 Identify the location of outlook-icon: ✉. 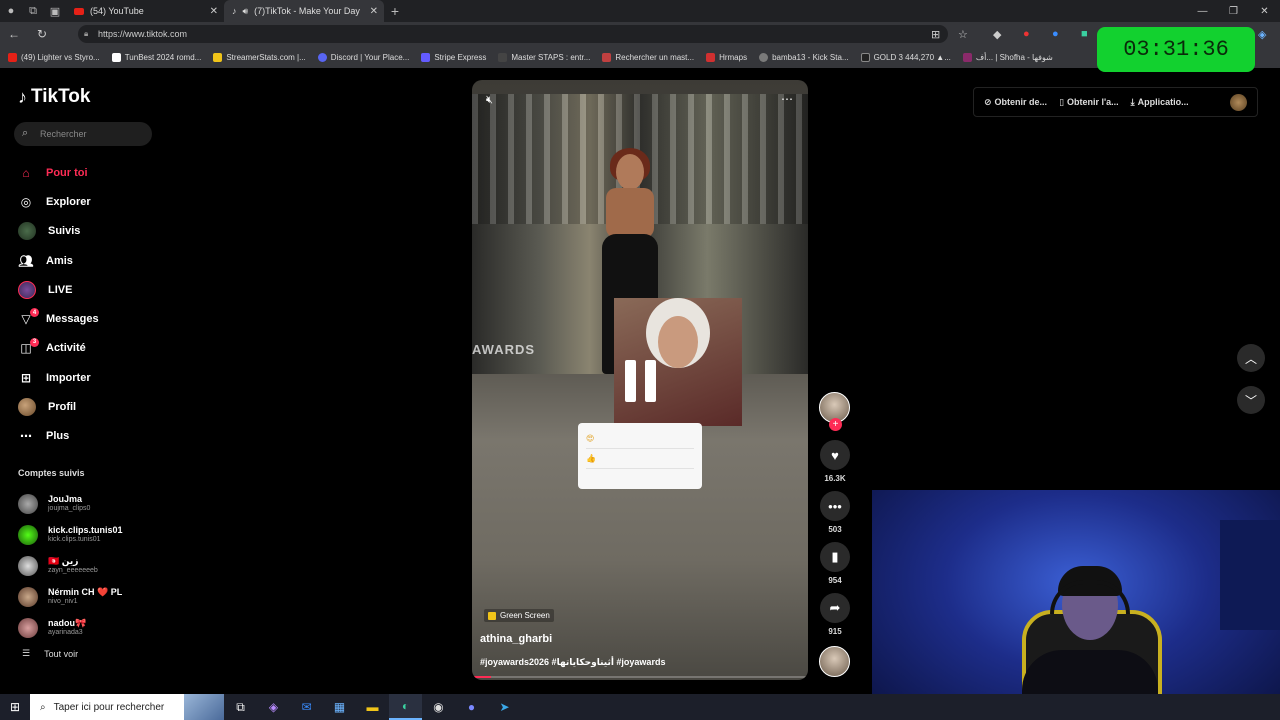
(306, 707).